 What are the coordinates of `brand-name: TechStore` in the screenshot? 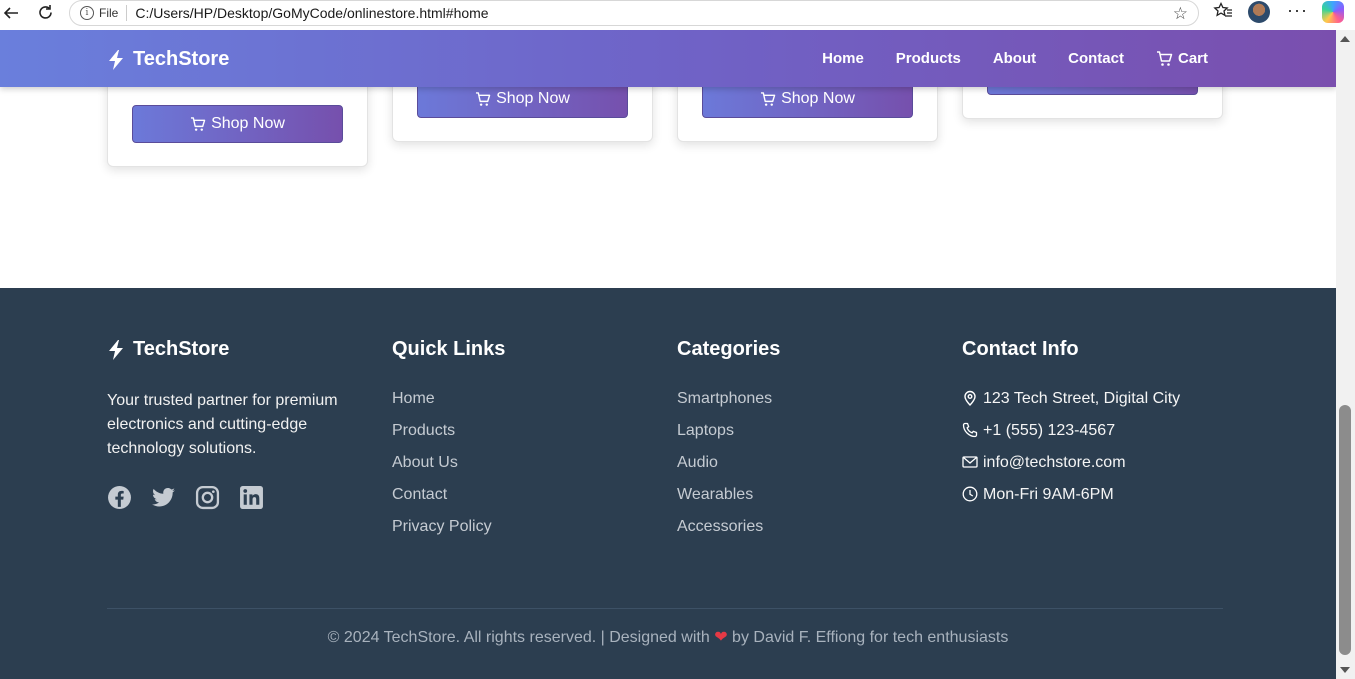 It's located at (181, 59).